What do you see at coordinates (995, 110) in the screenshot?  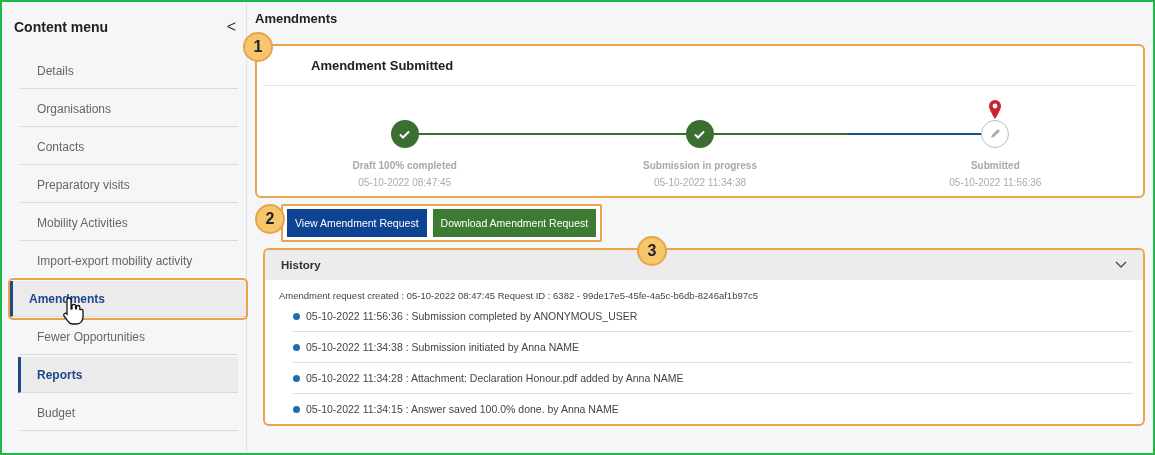 I see `location-pin-icon` at bounding box center [995, 110].